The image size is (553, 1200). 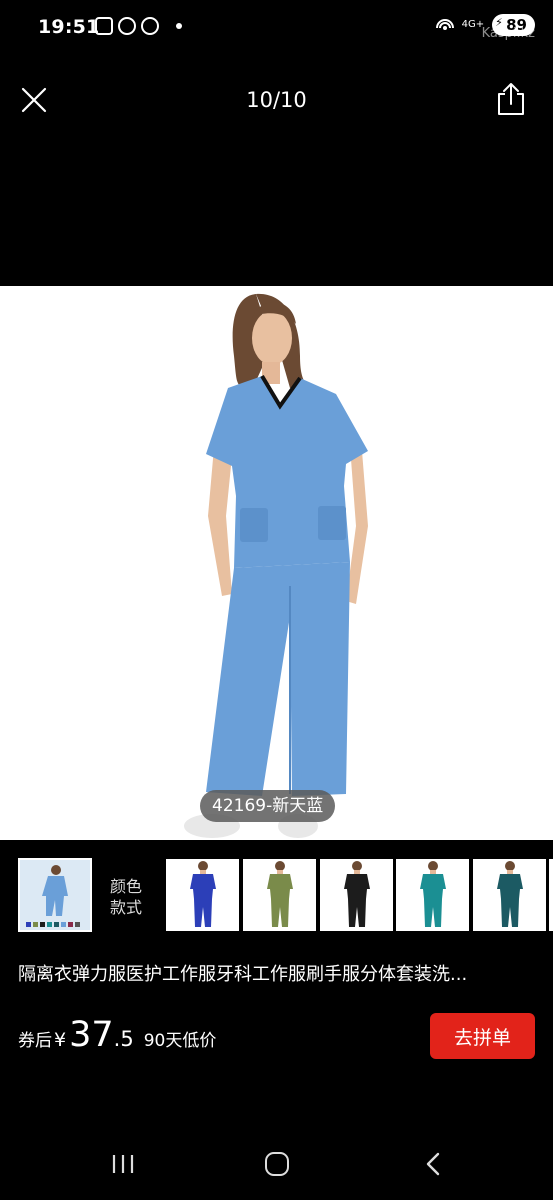 I want to click on image-counter: 10/10, so click(x=276, y=100).